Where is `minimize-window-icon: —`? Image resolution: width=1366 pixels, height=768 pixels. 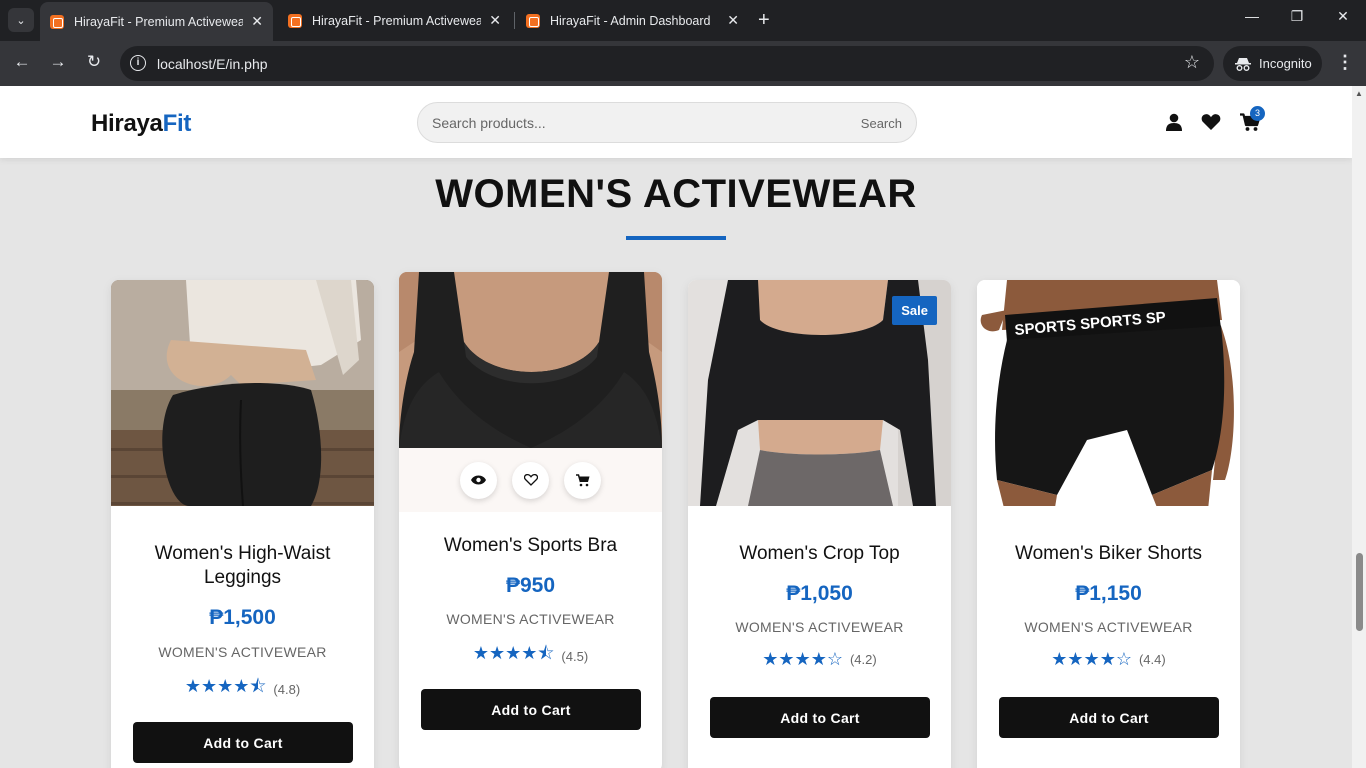
minimize-window-icon: — is located at coordinates (1252, 16).